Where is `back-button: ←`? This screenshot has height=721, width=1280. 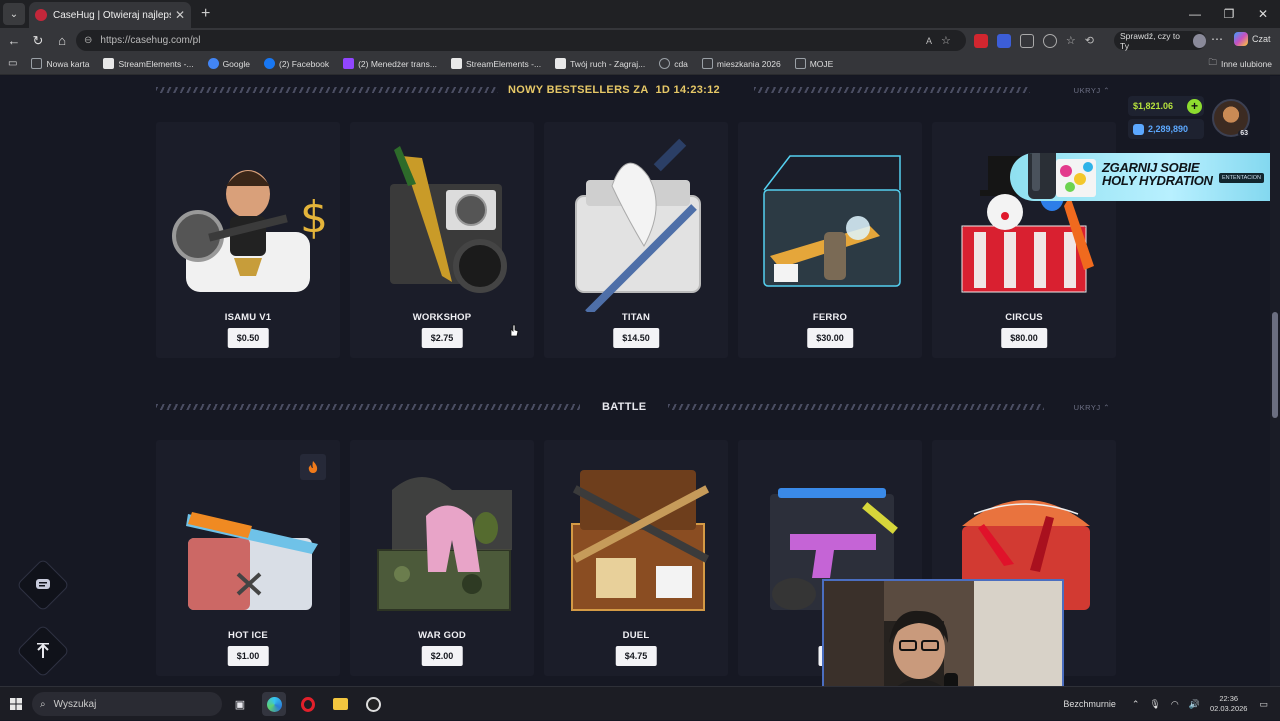 back-button: ← is located at coordinates (14, 40).